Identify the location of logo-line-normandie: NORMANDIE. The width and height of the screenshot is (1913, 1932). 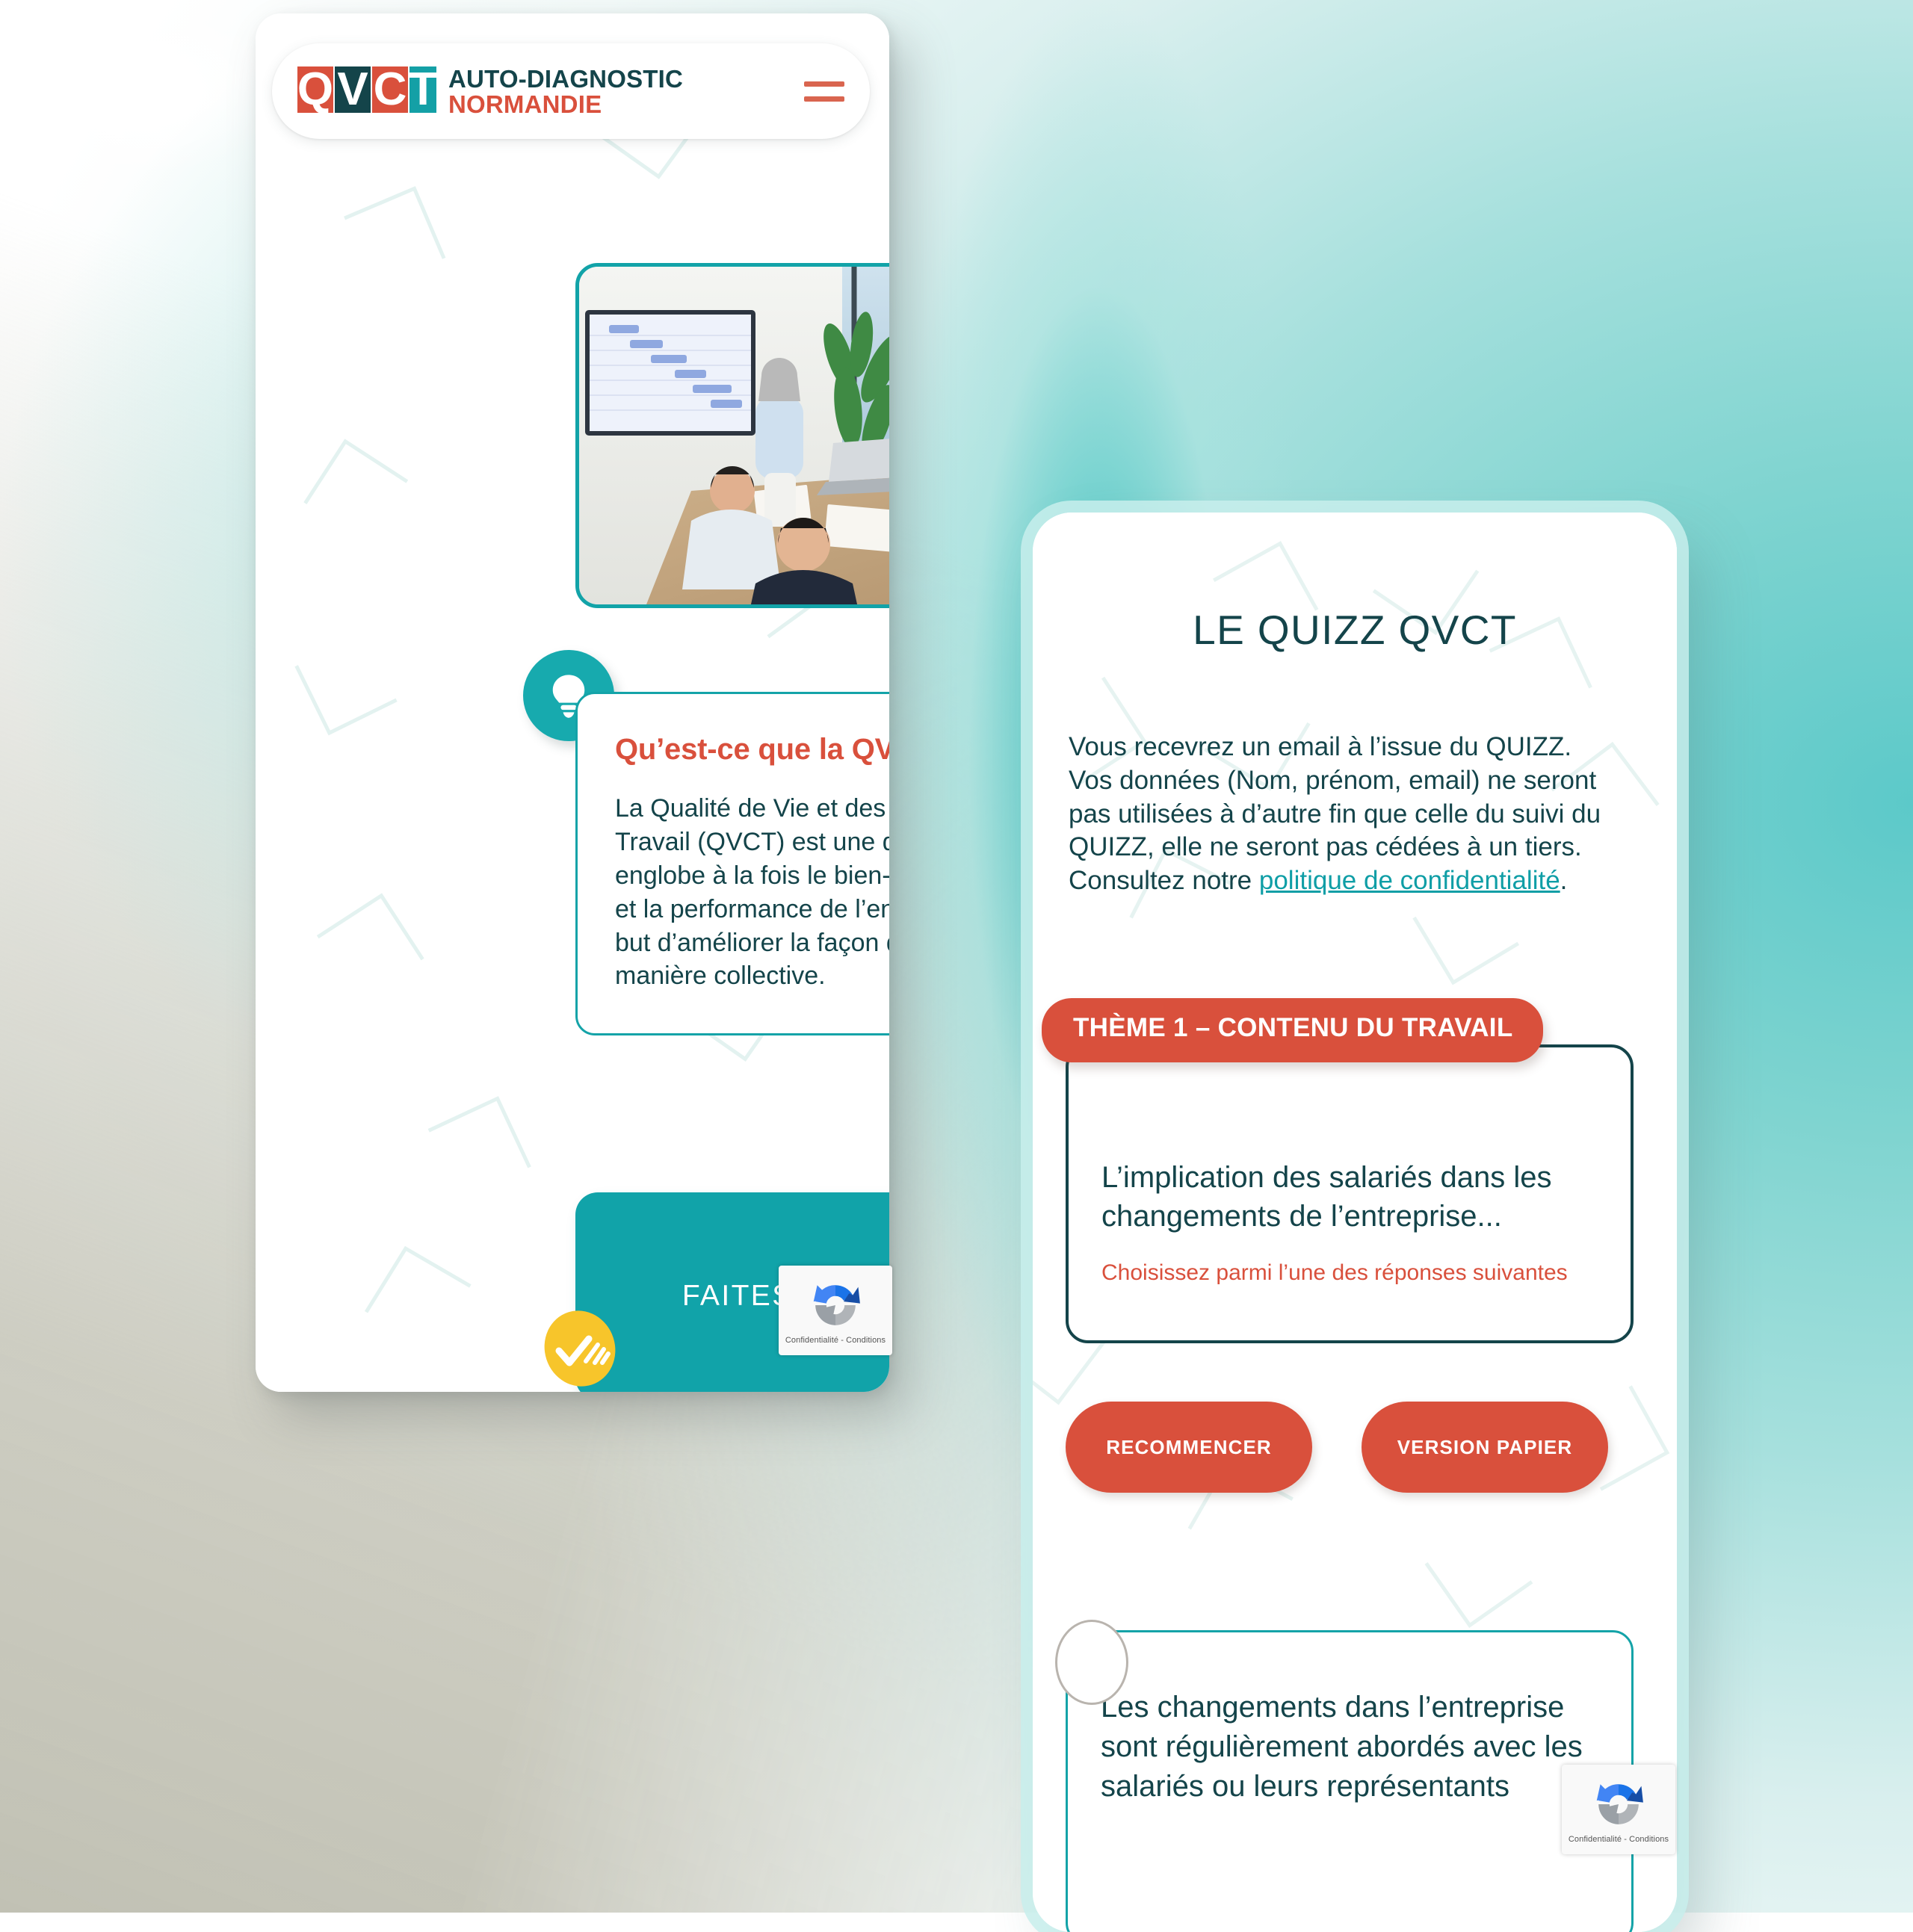
(525, 104).